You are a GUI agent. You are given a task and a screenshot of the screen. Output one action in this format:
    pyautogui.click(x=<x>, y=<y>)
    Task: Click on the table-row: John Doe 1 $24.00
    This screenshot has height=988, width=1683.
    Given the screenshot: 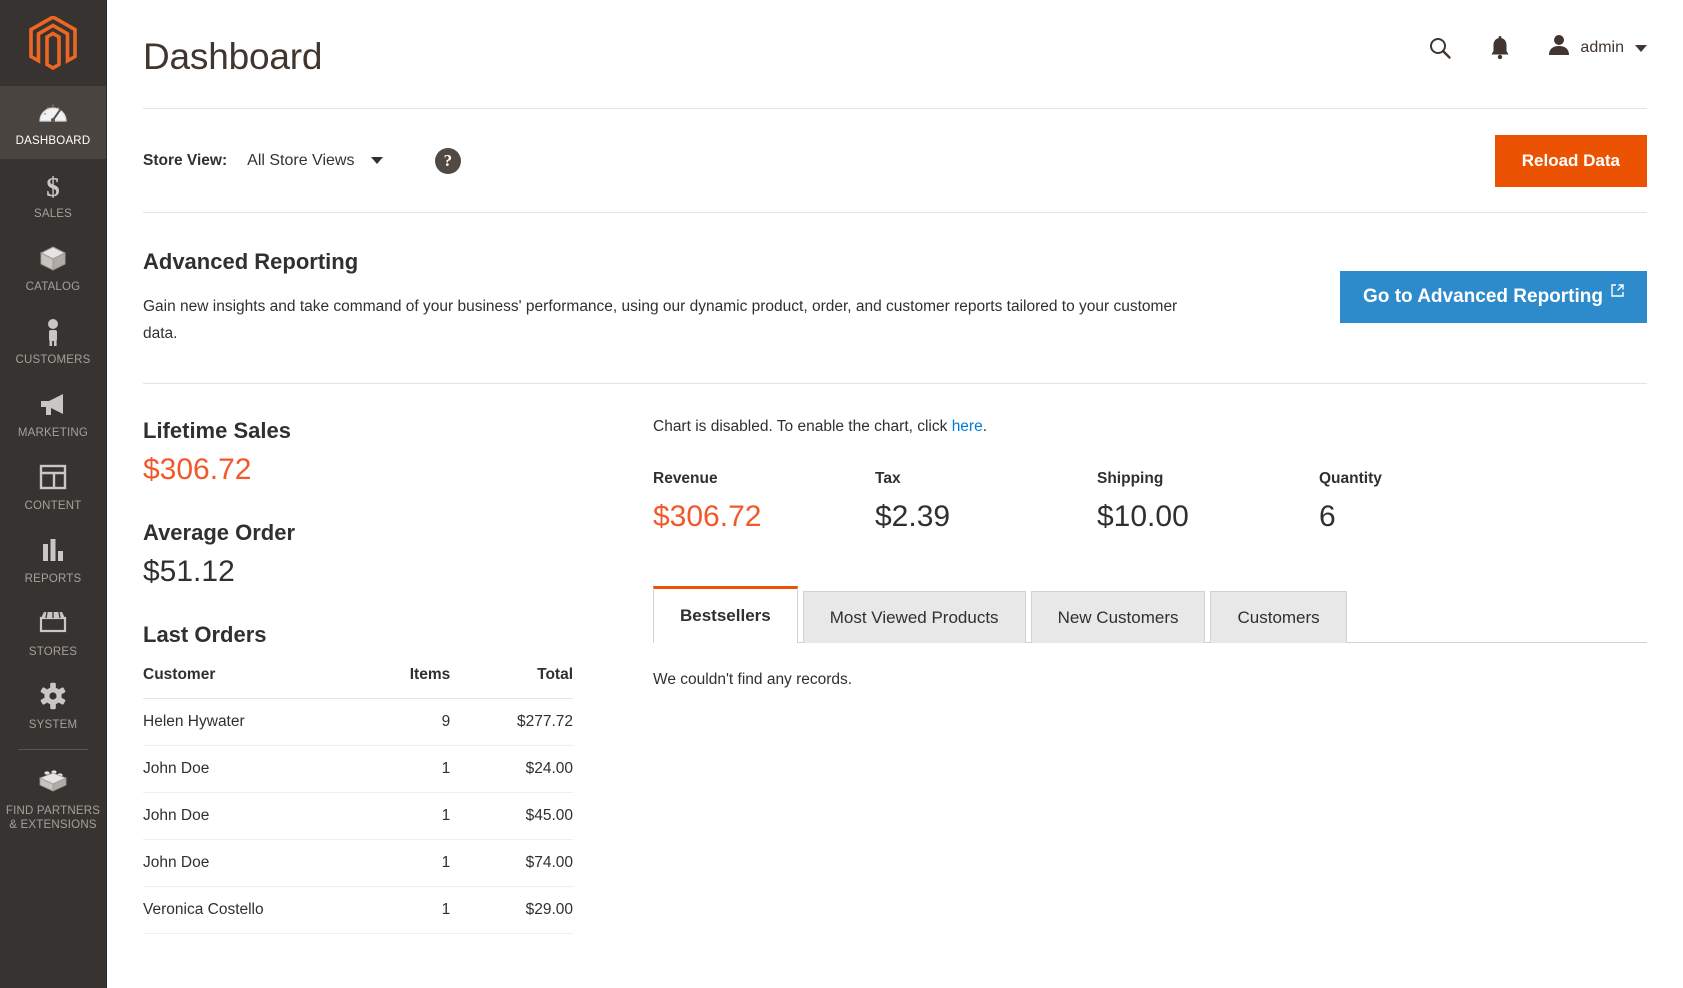 What is the action you would take?
    pyautogui.click(x=358, y=769)
    